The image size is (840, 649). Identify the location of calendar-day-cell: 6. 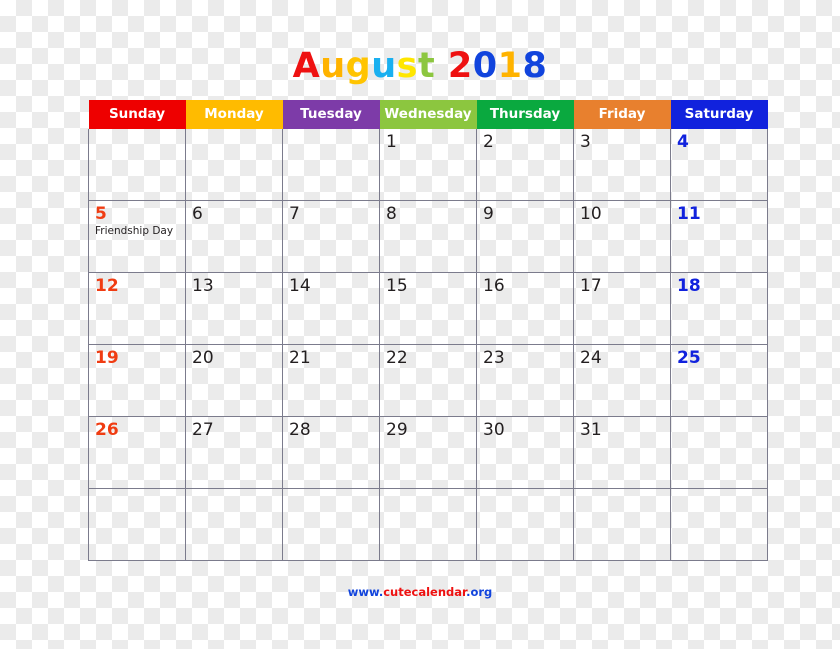
(234, 236).